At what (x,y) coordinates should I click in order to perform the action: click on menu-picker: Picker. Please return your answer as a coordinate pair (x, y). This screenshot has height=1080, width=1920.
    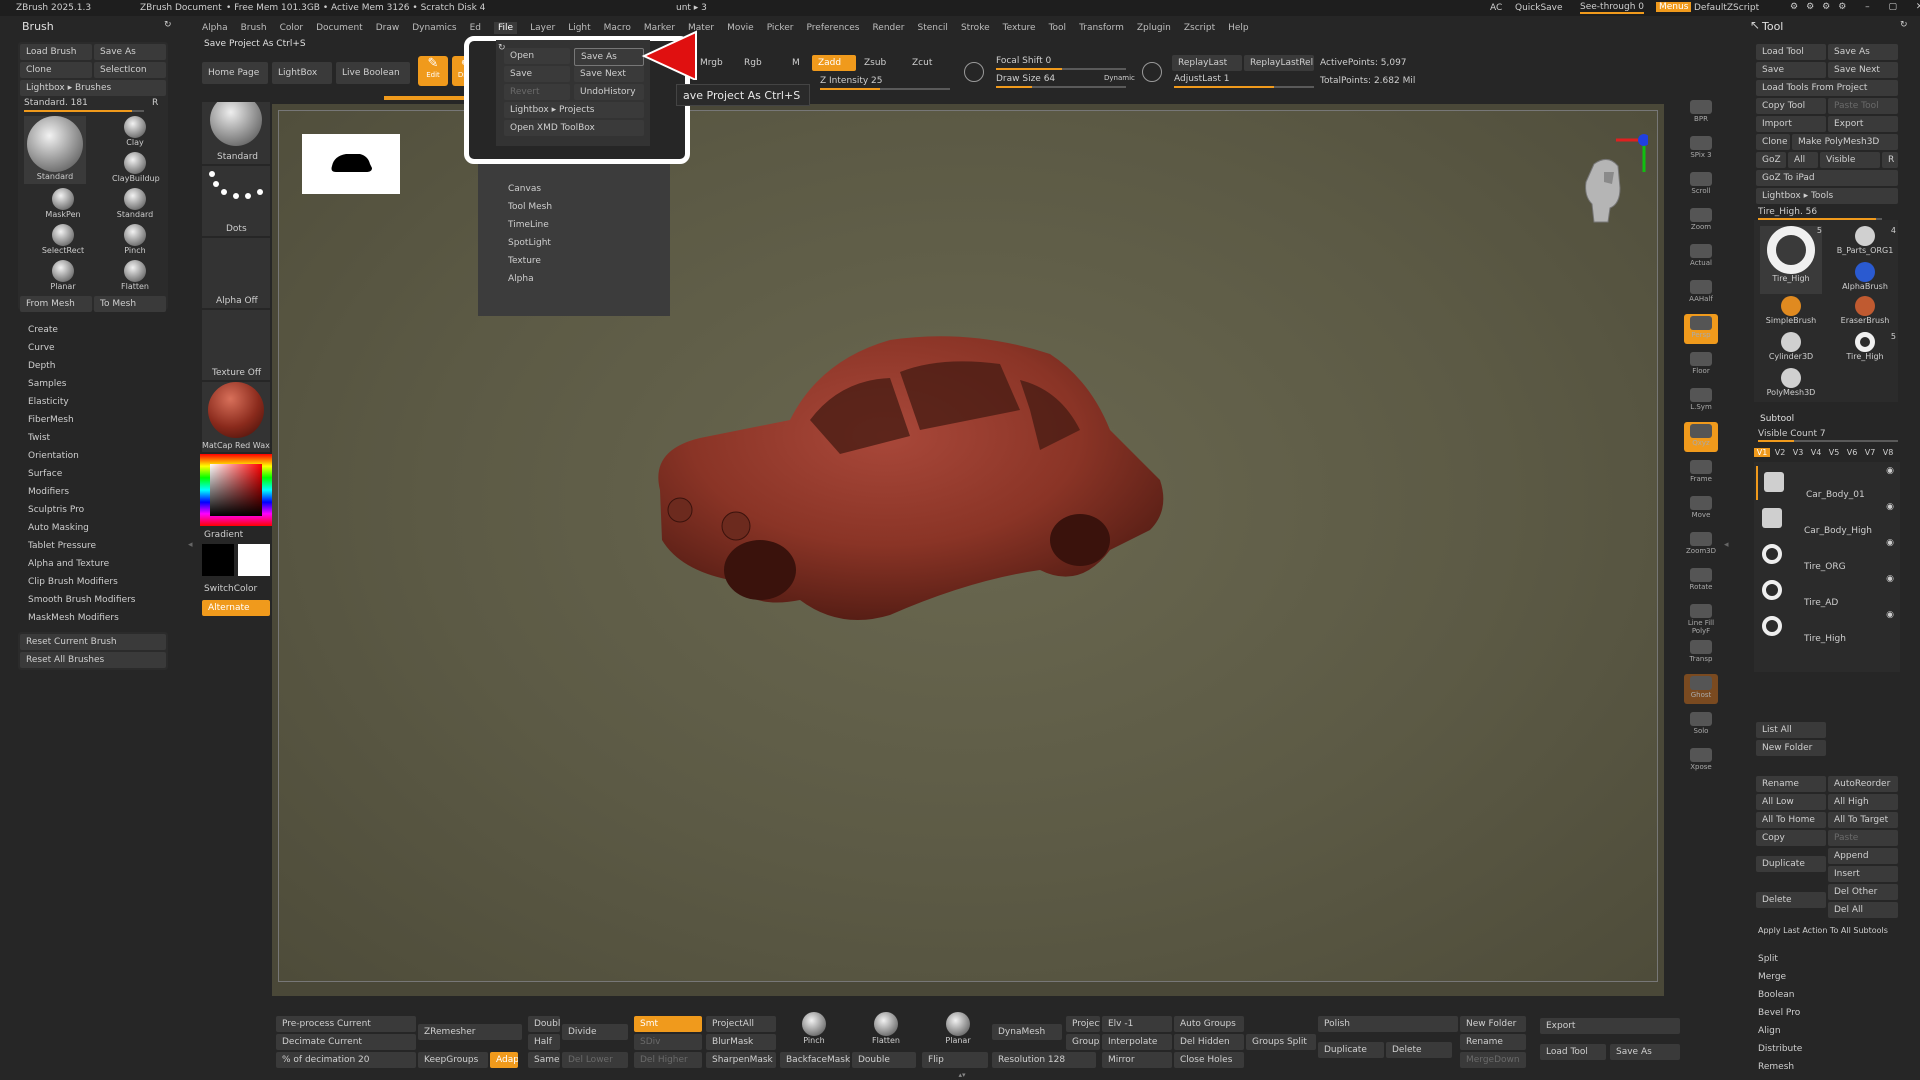
    Looking at the image, I should click on (780, 28).